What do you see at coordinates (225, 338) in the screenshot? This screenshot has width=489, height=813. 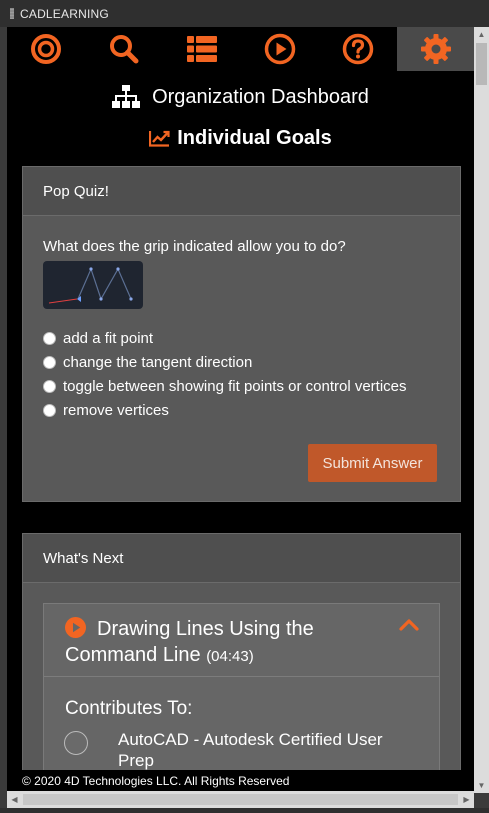 I see `quiz-option: add a fit point` at bounding box center [225, 338].